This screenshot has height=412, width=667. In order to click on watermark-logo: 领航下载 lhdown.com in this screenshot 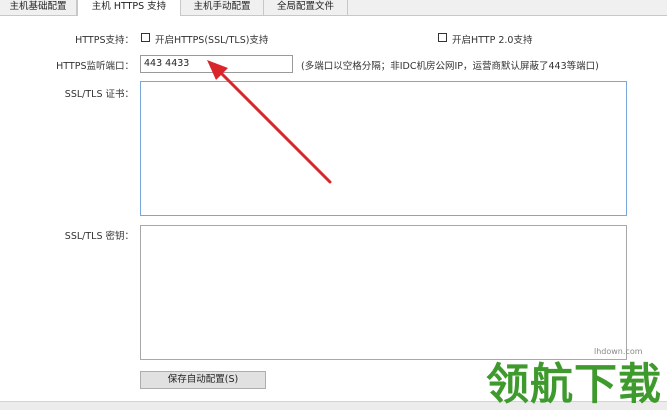, I will do `click(576, 378)`.